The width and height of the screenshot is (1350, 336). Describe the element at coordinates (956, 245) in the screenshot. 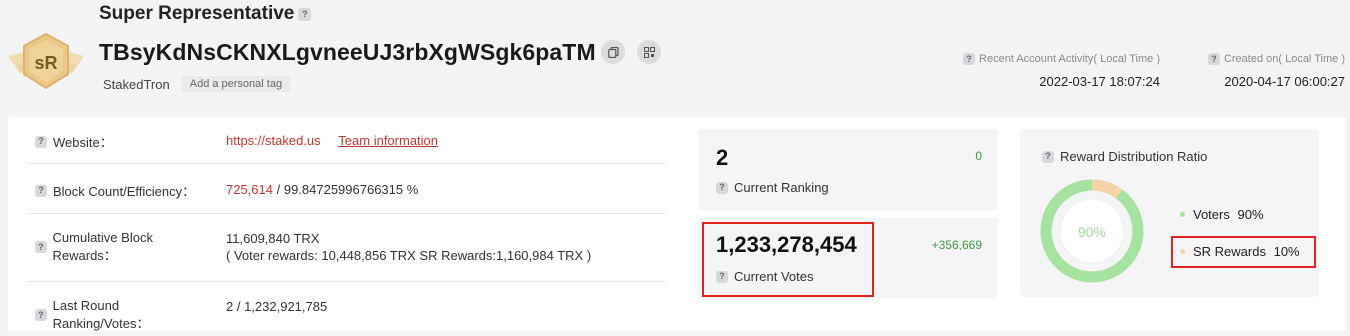

I see `votes-change: +356,669` at that location.